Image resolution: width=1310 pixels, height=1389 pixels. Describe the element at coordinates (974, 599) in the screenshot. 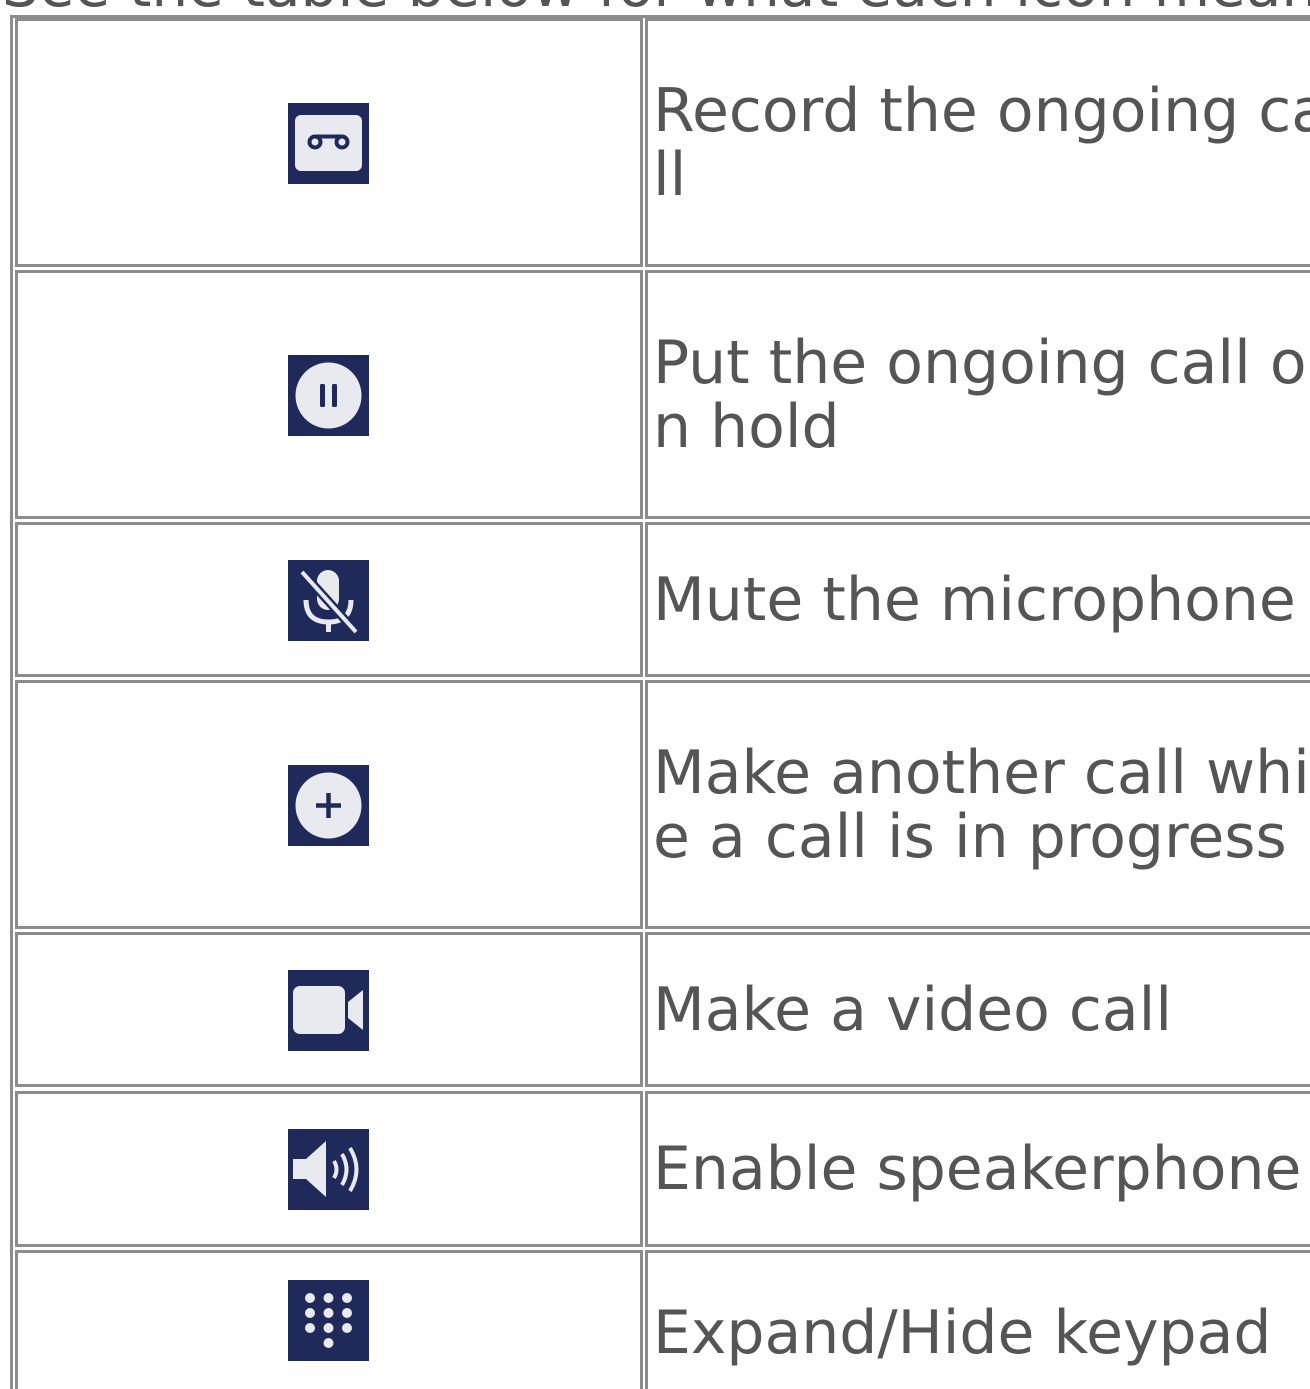

I see `description-text: Mute the microphone` at that location.